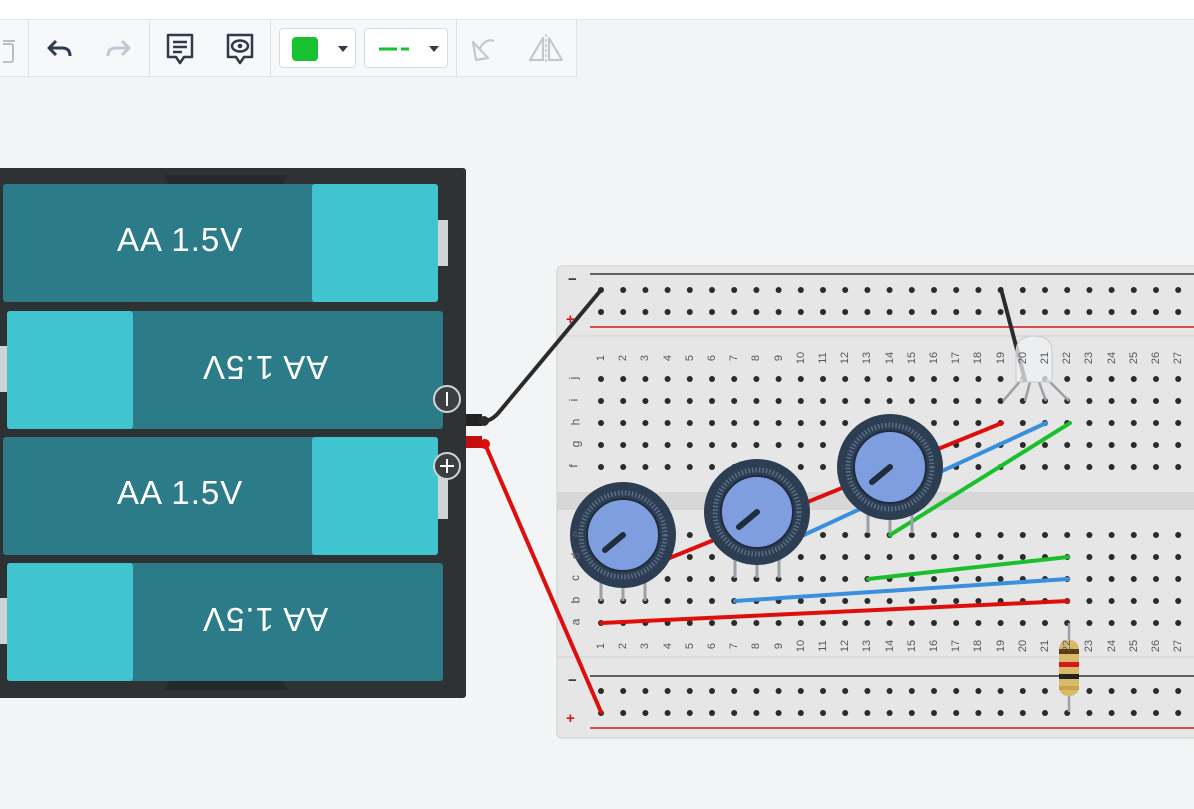 The height and width of the screenshot is (809, 1194). I want to click on delete-button, so click(10, 48).